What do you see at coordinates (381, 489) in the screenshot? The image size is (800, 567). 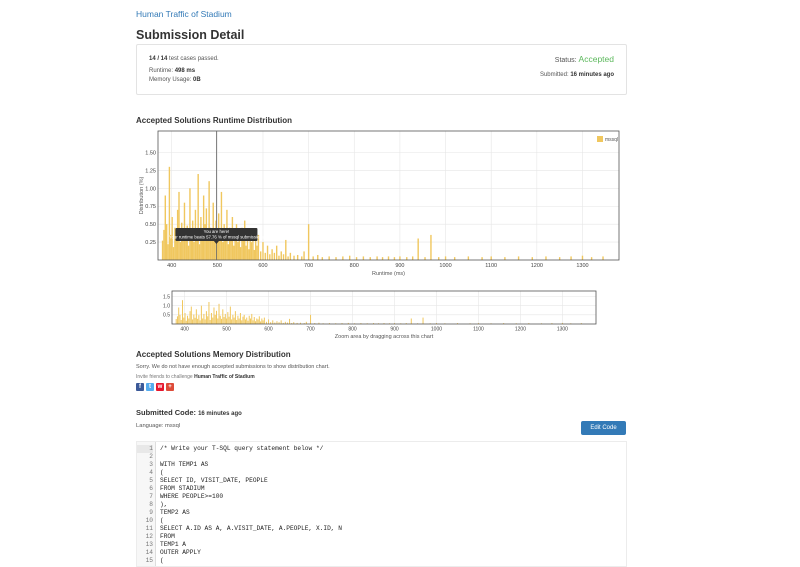 I see `code-line: 6 FROM STADIUM` at bounding box center [381, 489].